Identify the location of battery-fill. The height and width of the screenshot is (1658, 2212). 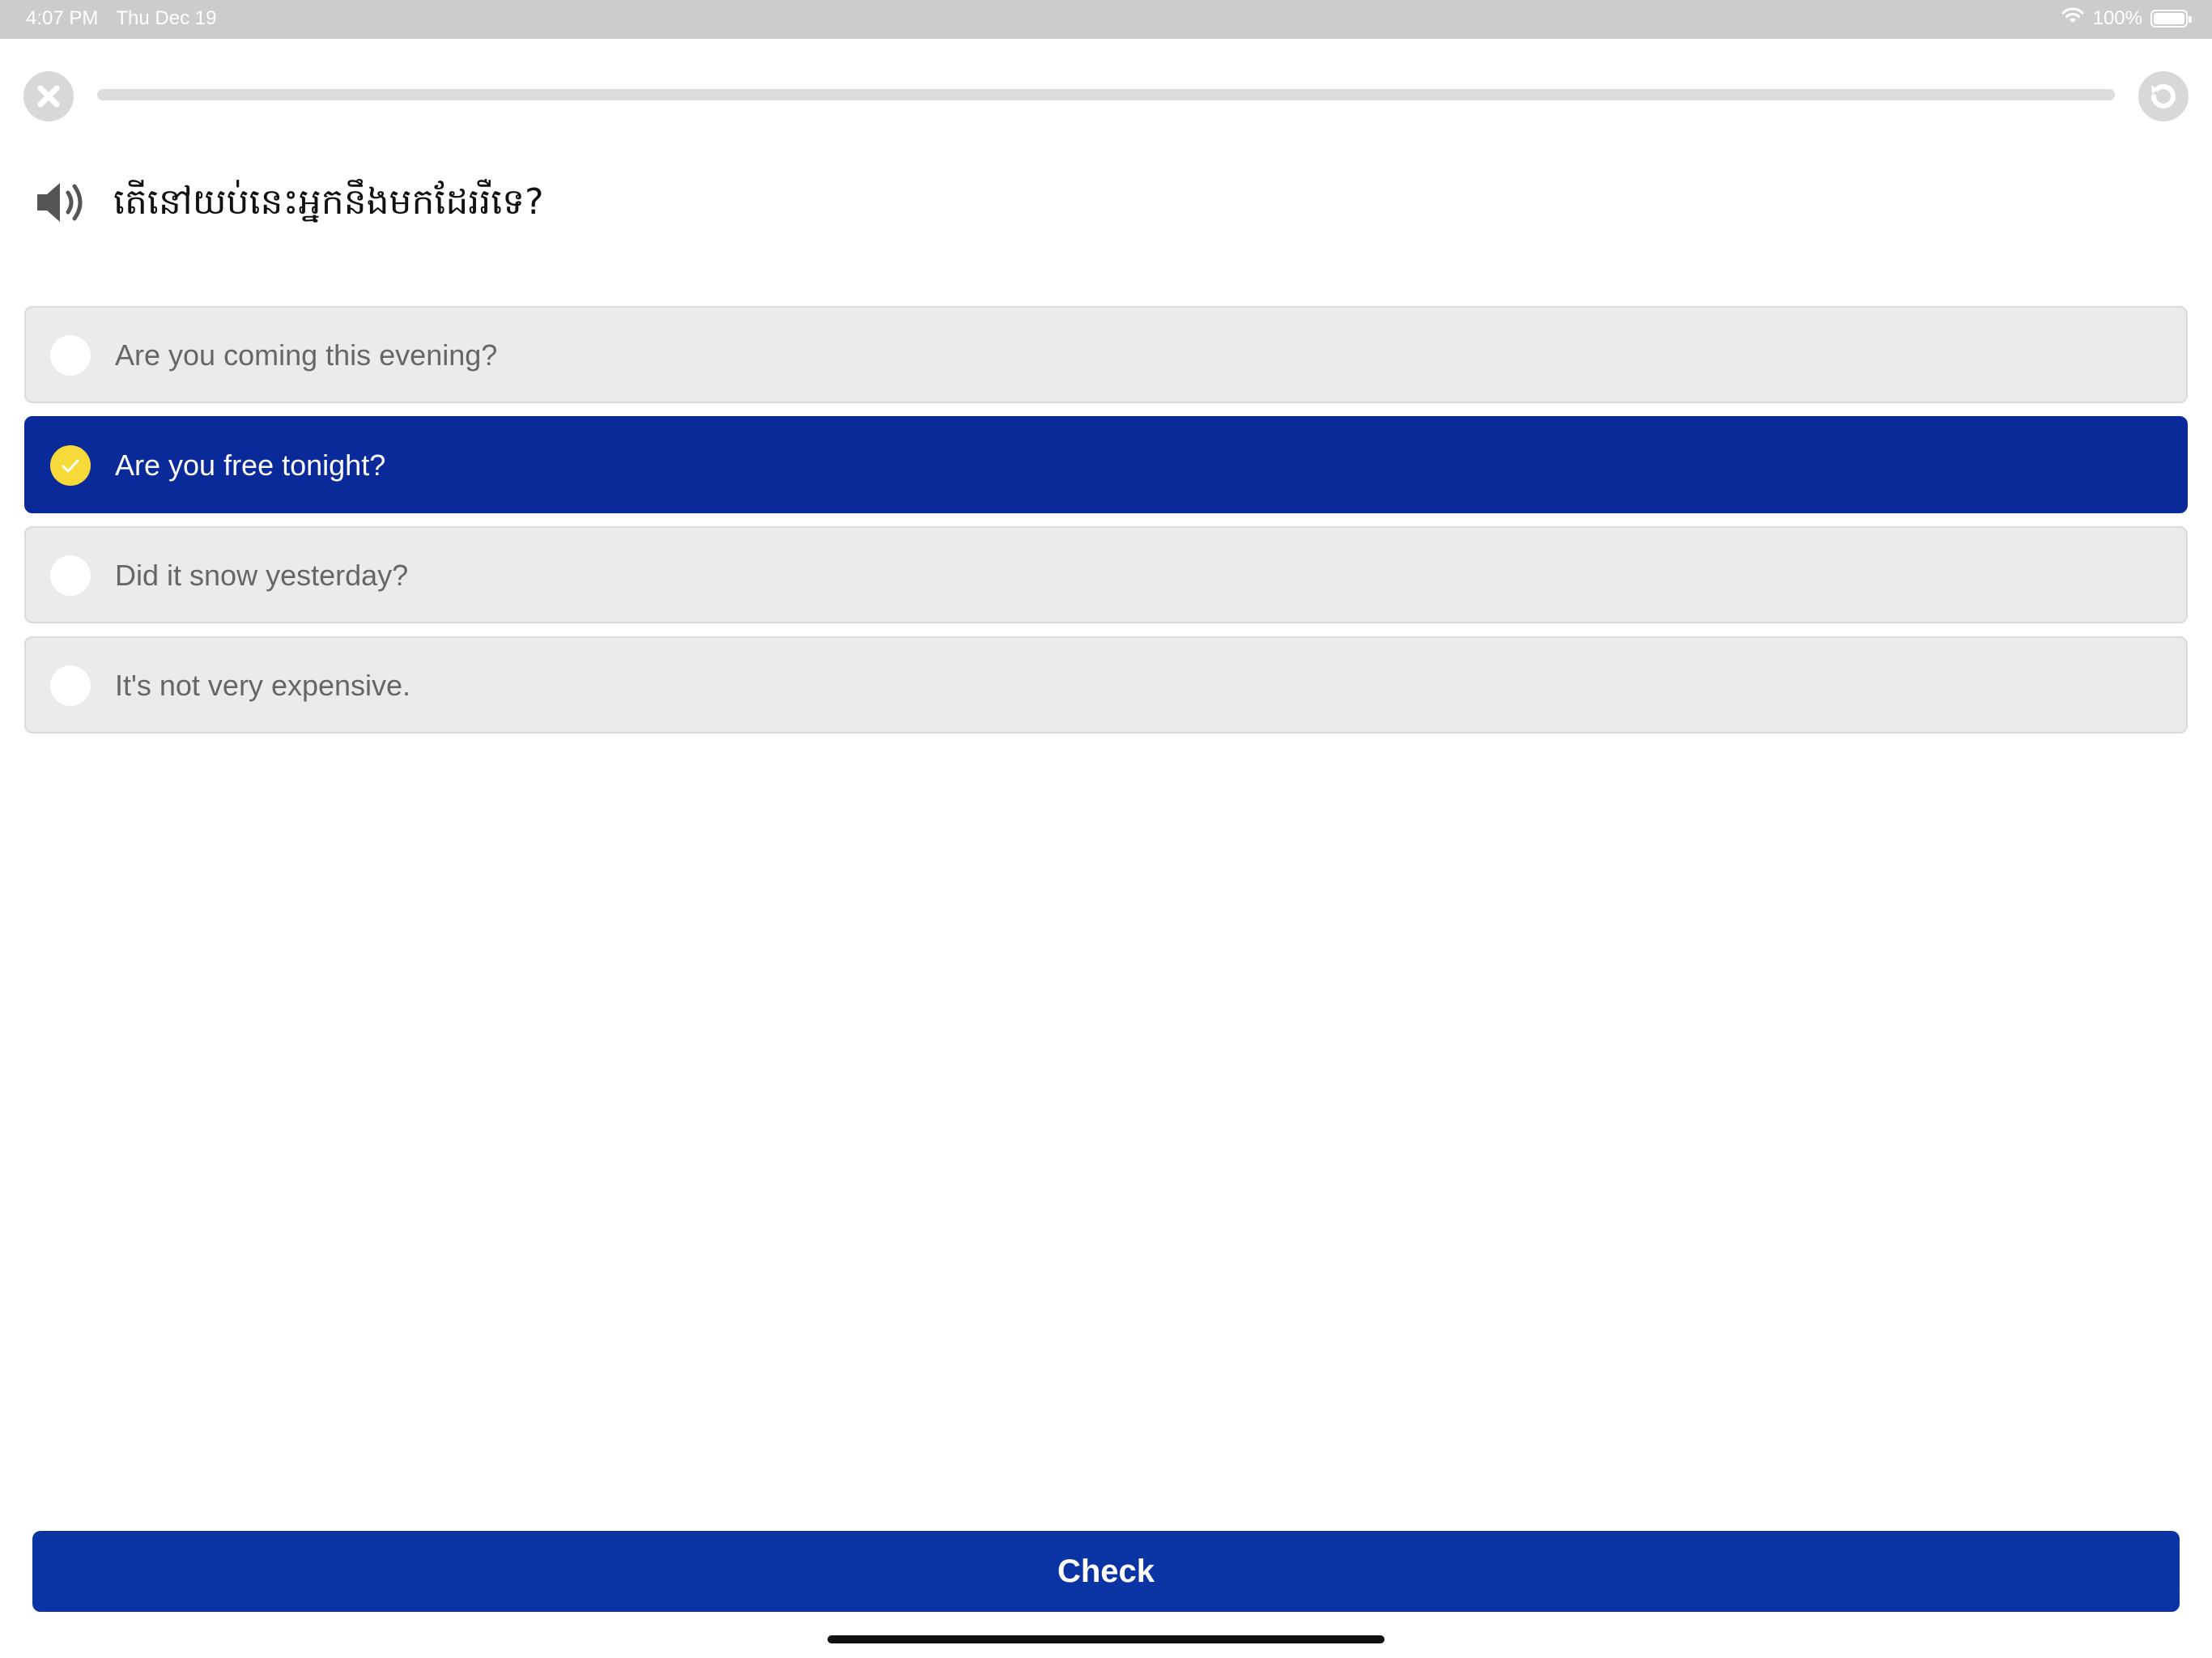
(2169, 18).